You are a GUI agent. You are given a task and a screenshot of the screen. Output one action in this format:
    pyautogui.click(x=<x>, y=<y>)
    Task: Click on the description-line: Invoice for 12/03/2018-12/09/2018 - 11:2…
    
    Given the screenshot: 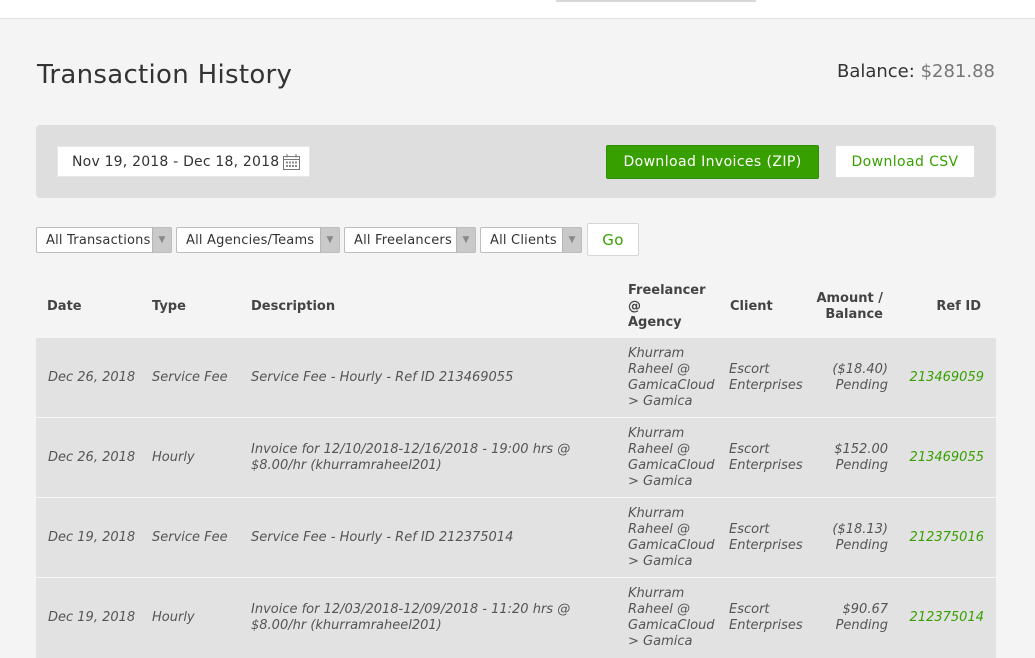 What is the action you would take?
    pyautogui.click(x=411, y=609)
    